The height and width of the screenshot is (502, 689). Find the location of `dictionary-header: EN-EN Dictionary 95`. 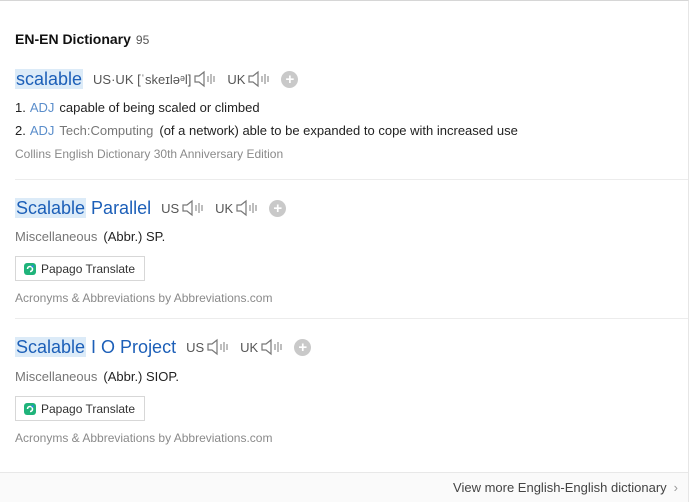

dictionary-header: EN-EN Dictionary 95 is located at coordinates (82, 39).